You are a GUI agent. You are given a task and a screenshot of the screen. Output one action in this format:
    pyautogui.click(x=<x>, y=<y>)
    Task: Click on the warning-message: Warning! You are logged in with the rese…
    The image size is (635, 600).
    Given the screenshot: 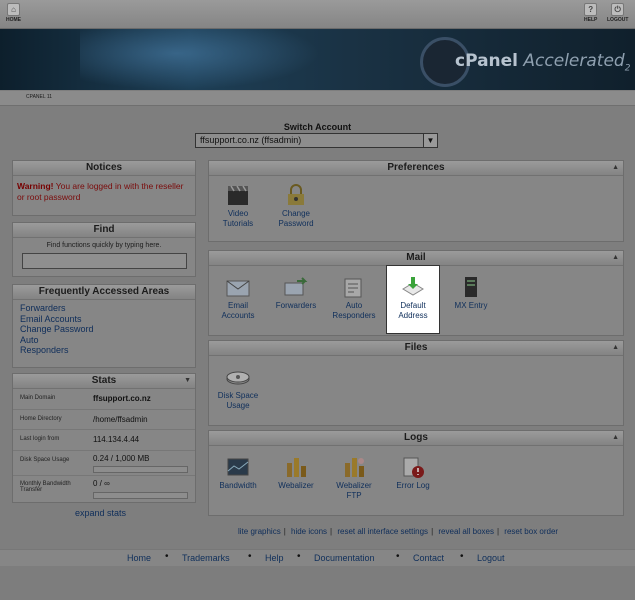 What is the action you would take?
    pyautogui.click(x=100, y=191)
    